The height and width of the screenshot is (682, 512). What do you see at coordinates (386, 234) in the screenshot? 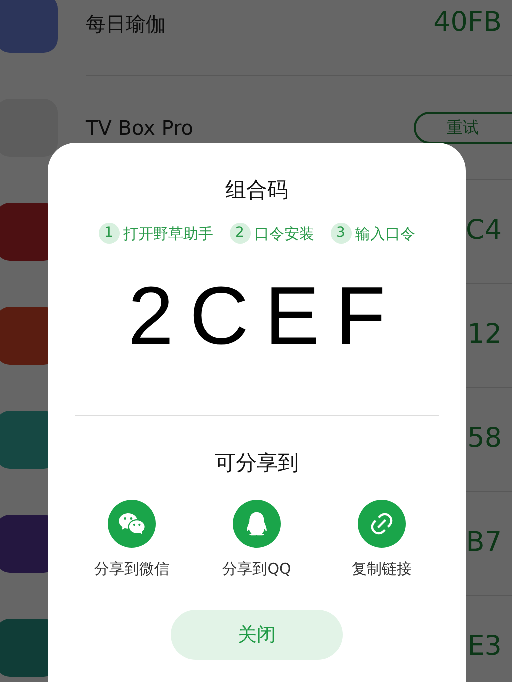
I see `step-label: 输入口令` at bounding box center [386, 234].